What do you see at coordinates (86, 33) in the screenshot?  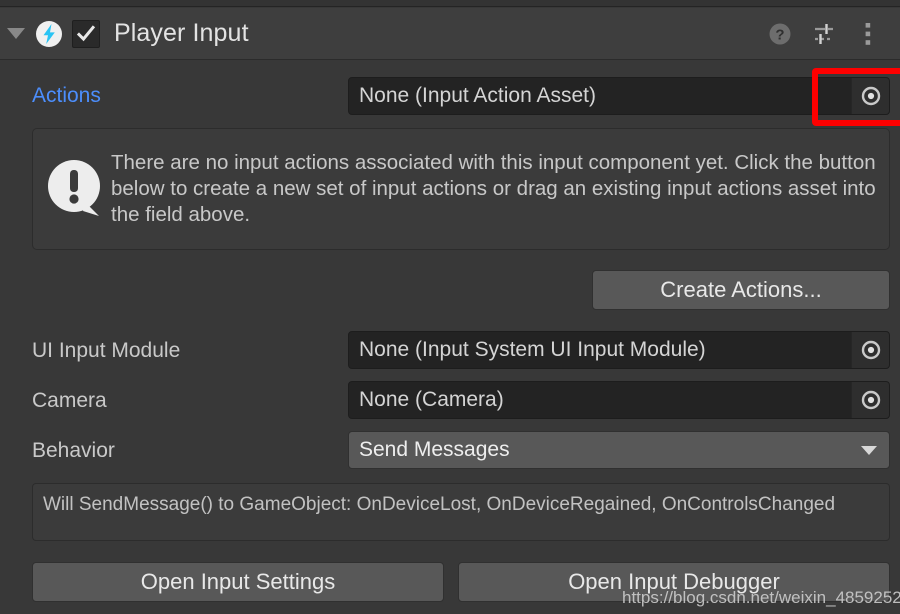 I see `component-enabled-checkbox` at bounding box center [86, 33].